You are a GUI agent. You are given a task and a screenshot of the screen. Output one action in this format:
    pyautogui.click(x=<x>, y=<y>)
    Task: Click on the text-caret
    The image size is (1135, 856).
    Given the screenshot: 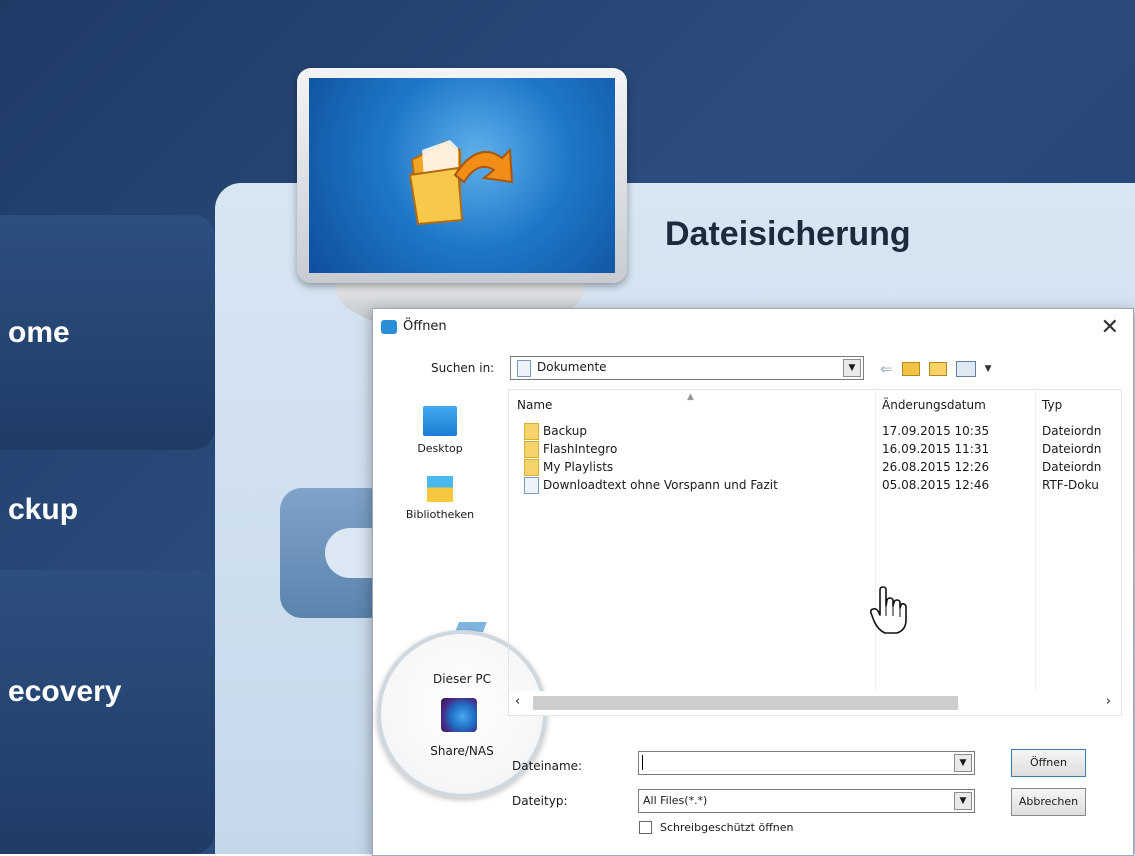 What is the action you would take?
    pyautogui.click(x=642, y=762)
    